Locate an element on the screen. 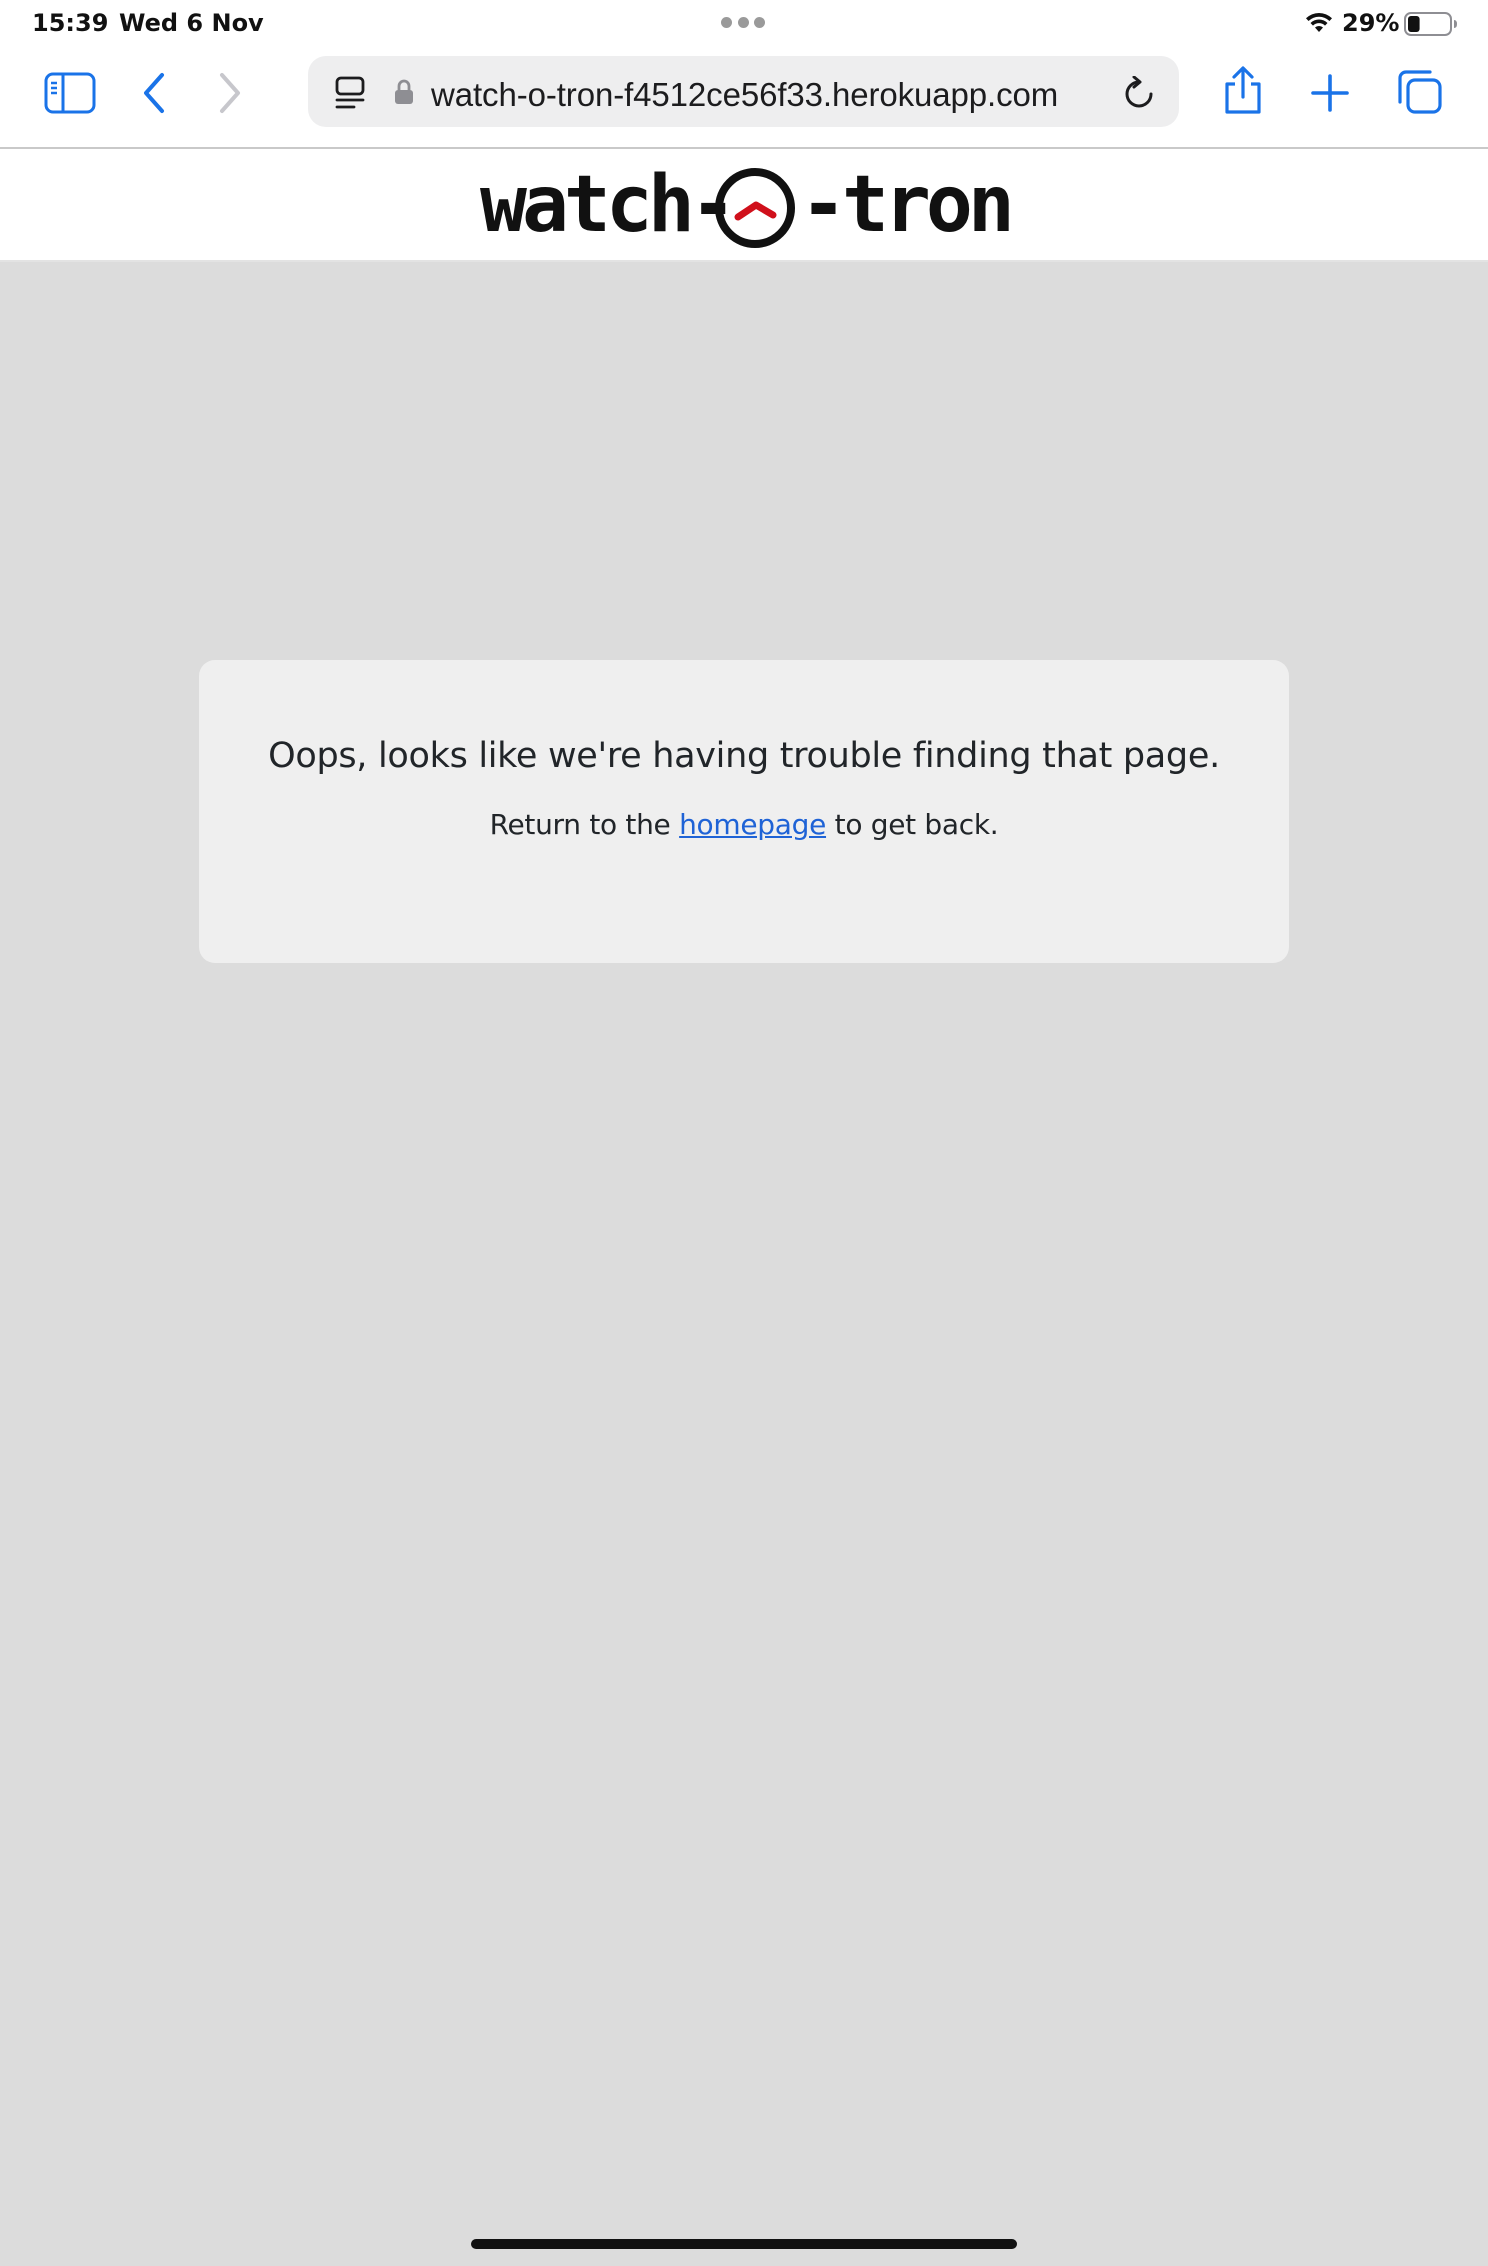 This screenshot has width=1488, height=2266. status-date: Wed 6 Nov is located at coordinates (191, 23).